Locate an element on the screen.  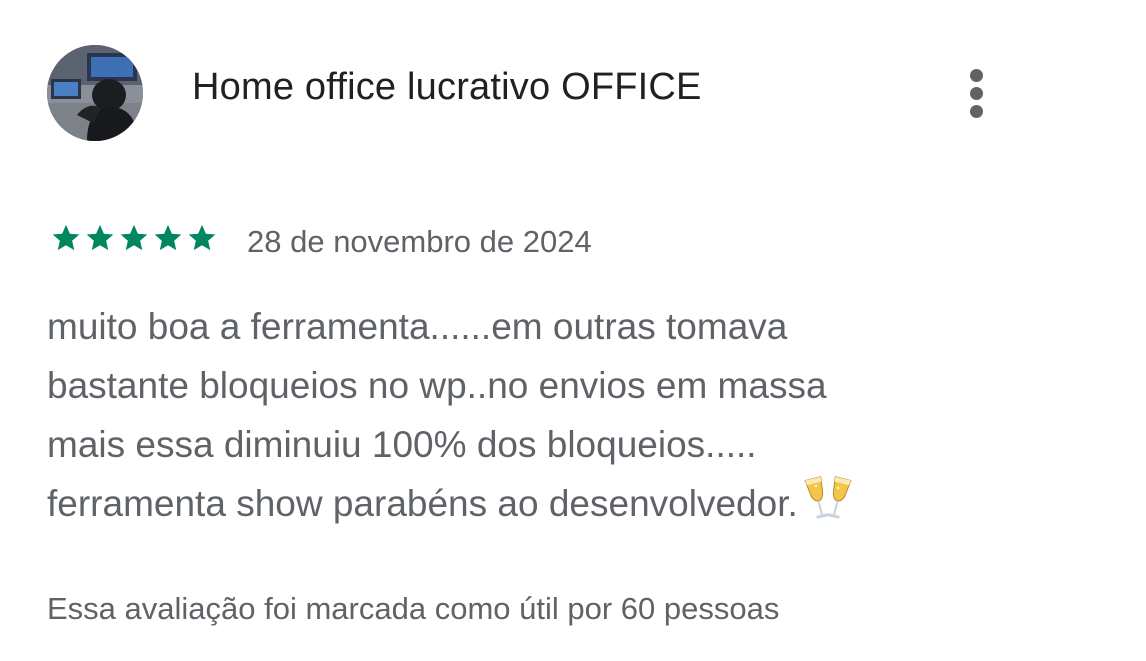
avatar is located at coordinates (95, 93).